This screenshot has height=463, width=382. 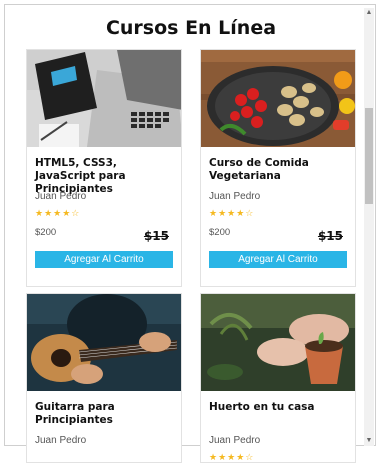 I want to click on scroll-up-arrow-icon: ▲, so click(x=369, y=13).